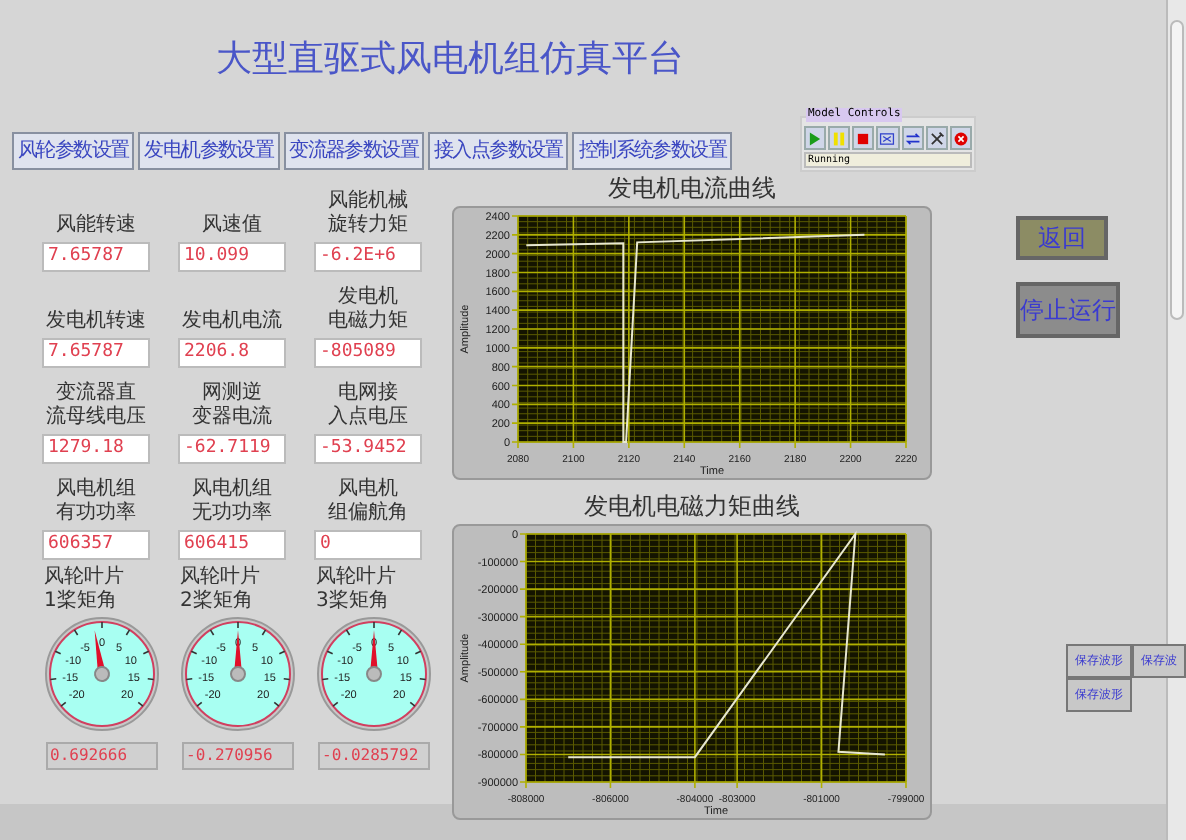 The height and width of the screenshot is (840, 1186). What do you see at coordinates (368, 201) in the screenshot?
I see `indicator-label: 风能机械` at bounding box center [368, 201].